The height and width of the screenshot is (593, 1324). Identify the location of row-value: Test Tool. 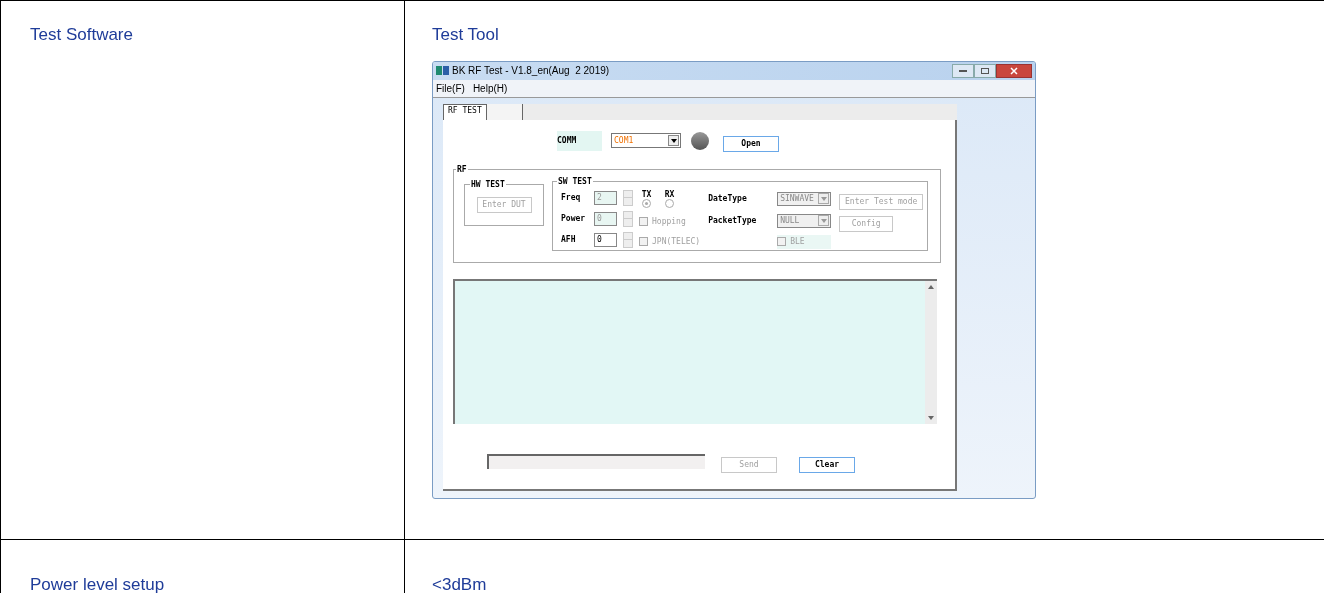
(466, 35).